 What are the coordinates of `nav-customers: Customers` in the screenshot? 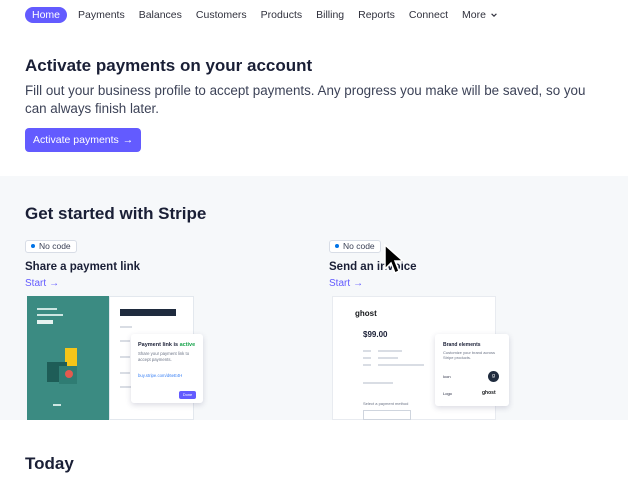 It's located at (221, 15).